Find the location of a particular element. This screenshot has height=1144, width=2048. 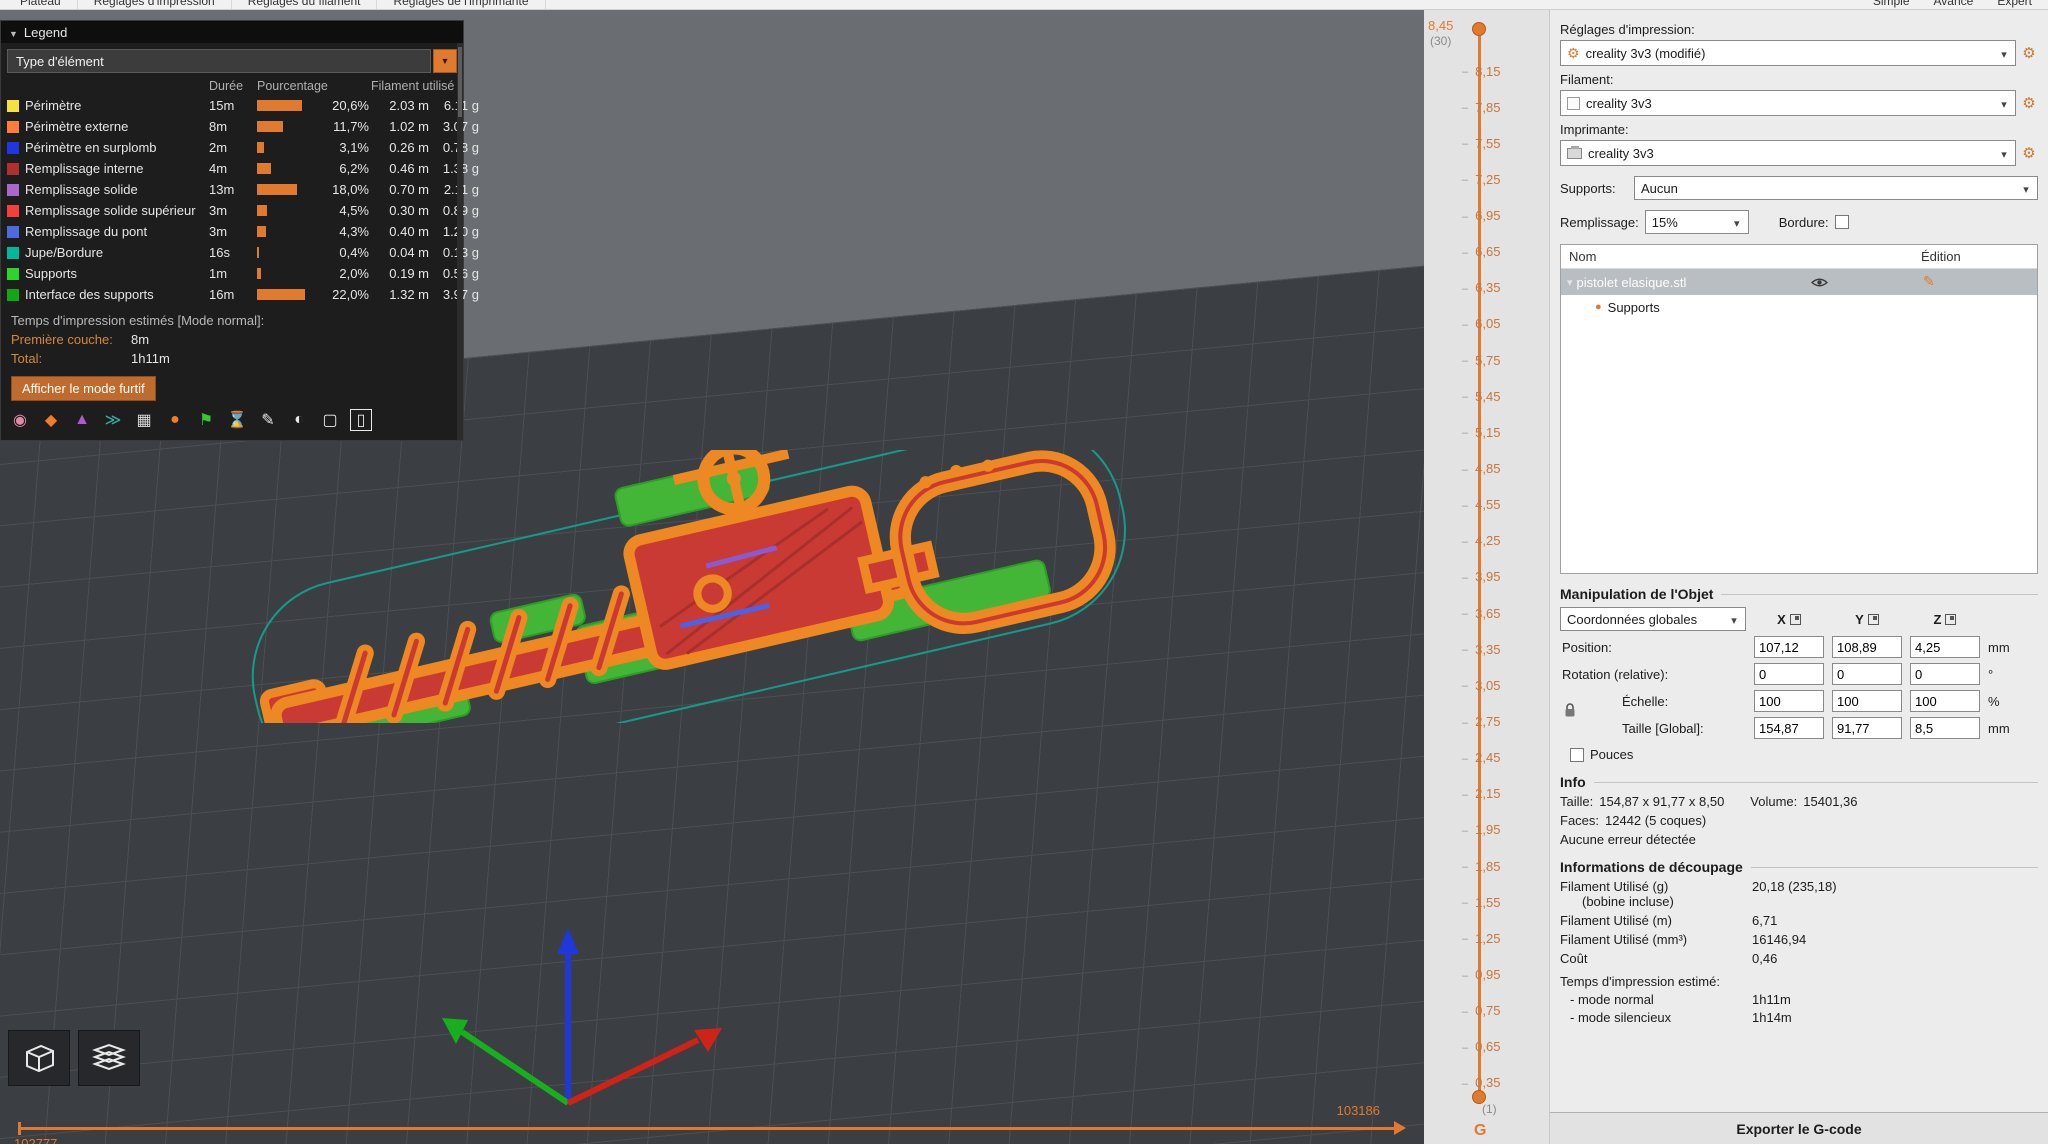

supports-combo: Aucun is located at coordinates (1836, 188).